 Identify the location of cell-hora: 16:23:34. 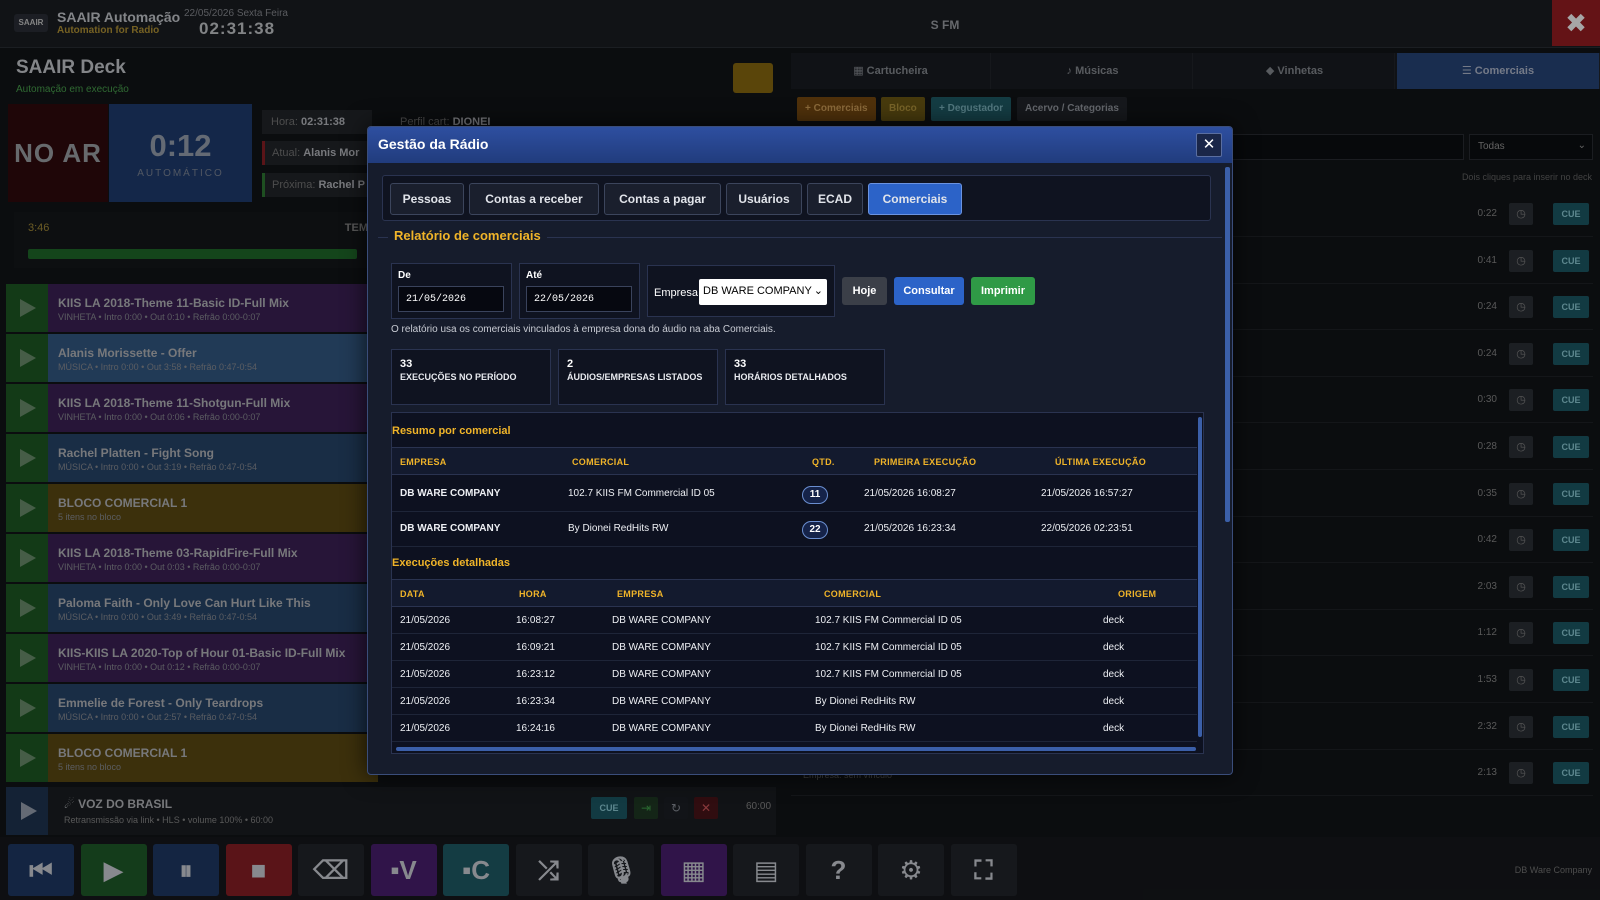
(535, 701).